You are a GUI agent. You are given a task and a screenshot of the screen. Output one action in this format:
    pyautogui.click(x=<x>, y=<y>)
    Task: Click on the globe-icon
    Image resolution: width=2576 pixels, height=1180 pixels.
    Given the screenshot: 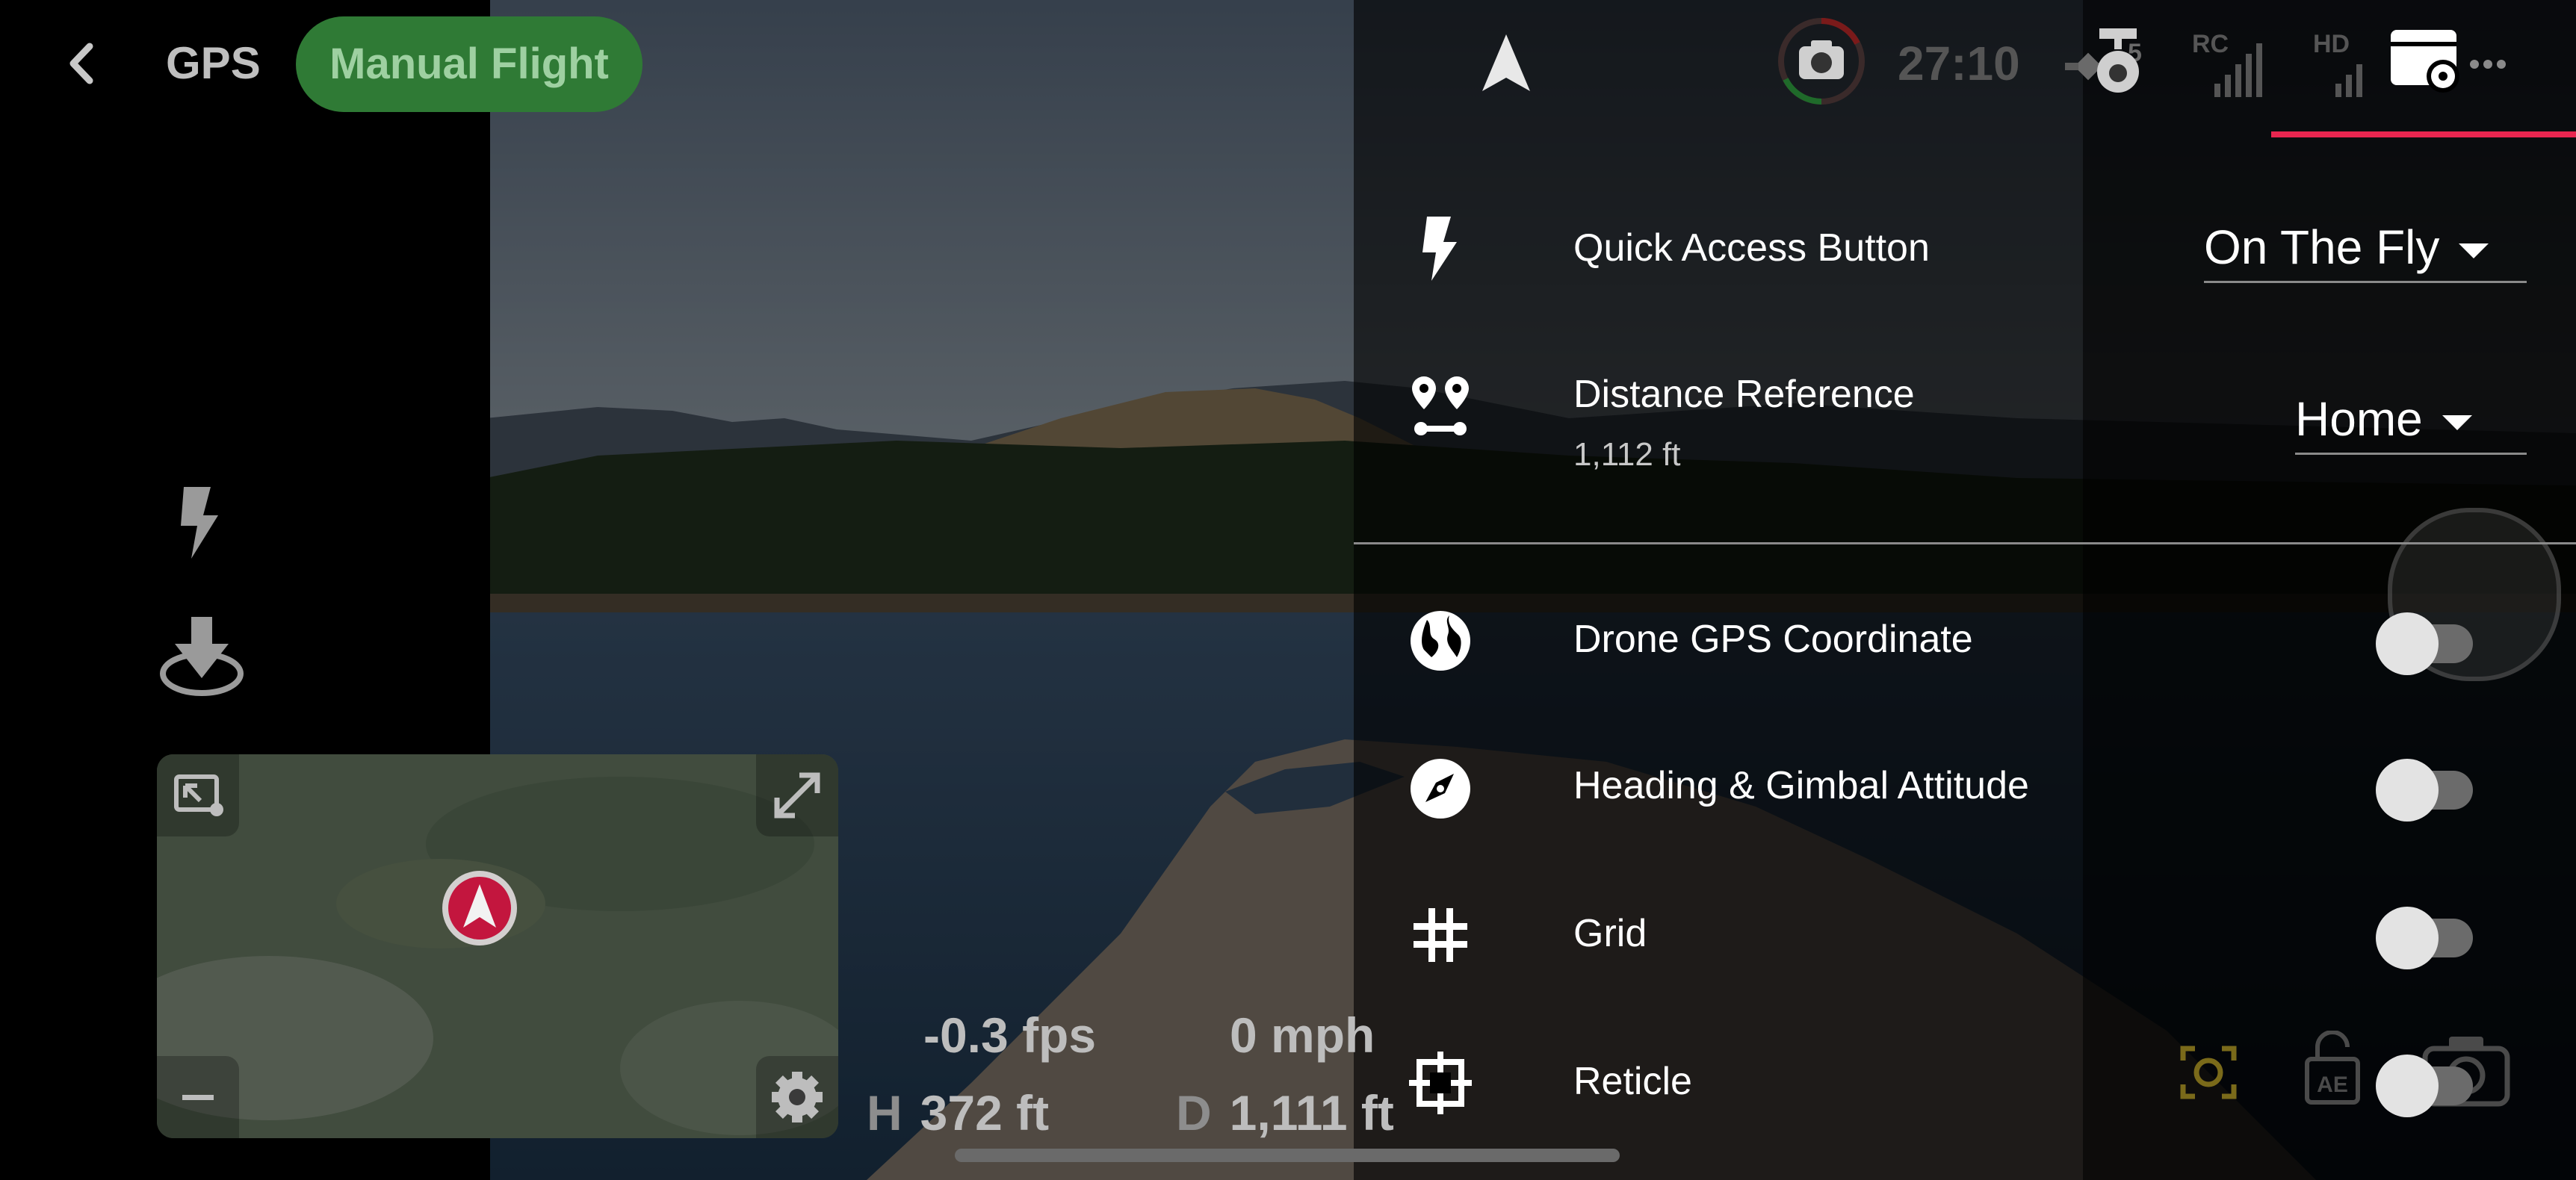 What is the action you would take?
    pyautogui.click(x=1440, y=641)
    